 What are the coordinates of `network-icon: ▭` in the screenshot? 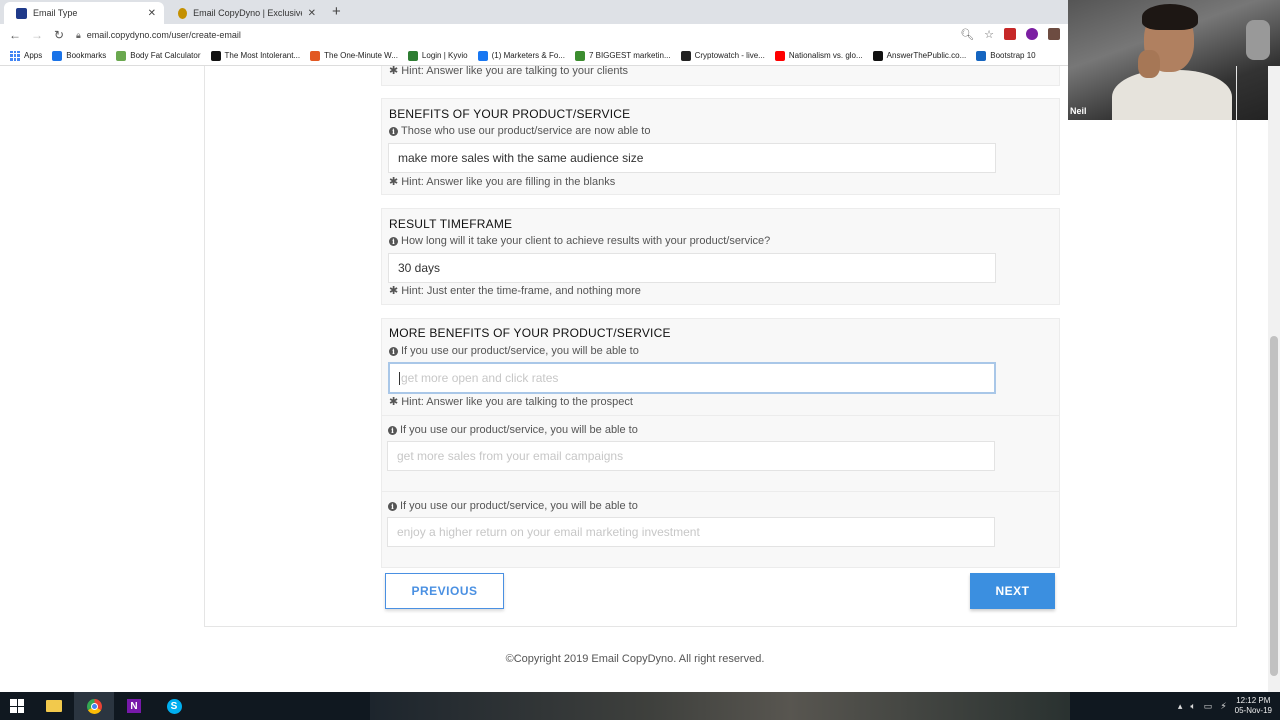 It's located at (1208, 706).